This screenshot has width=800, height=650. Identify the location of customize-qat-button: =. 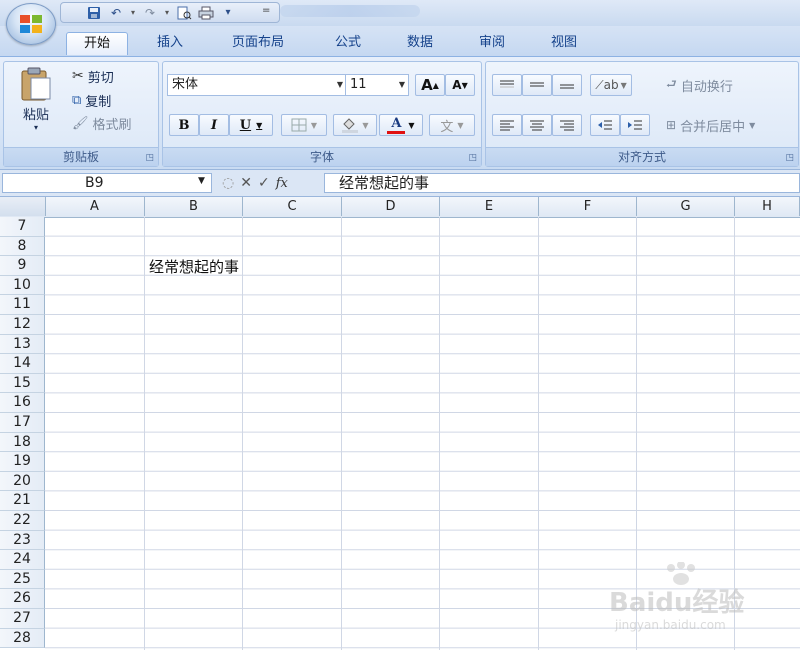
(266, 10).